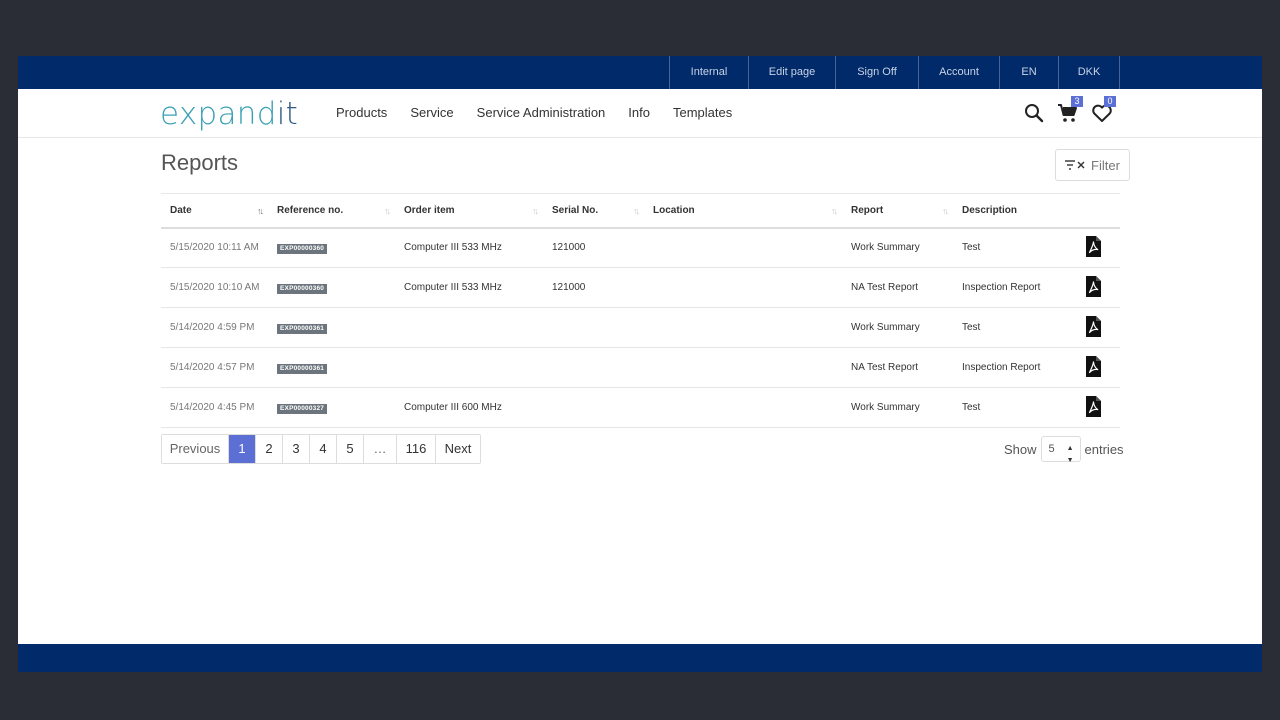 The width and height of the screenshot is (1280, 720). What do you see at coordinates (212, 367) in the screenshot?
I see `cell-date: 5/14/2020 4:57 PM` at bounding box center [212, 367].